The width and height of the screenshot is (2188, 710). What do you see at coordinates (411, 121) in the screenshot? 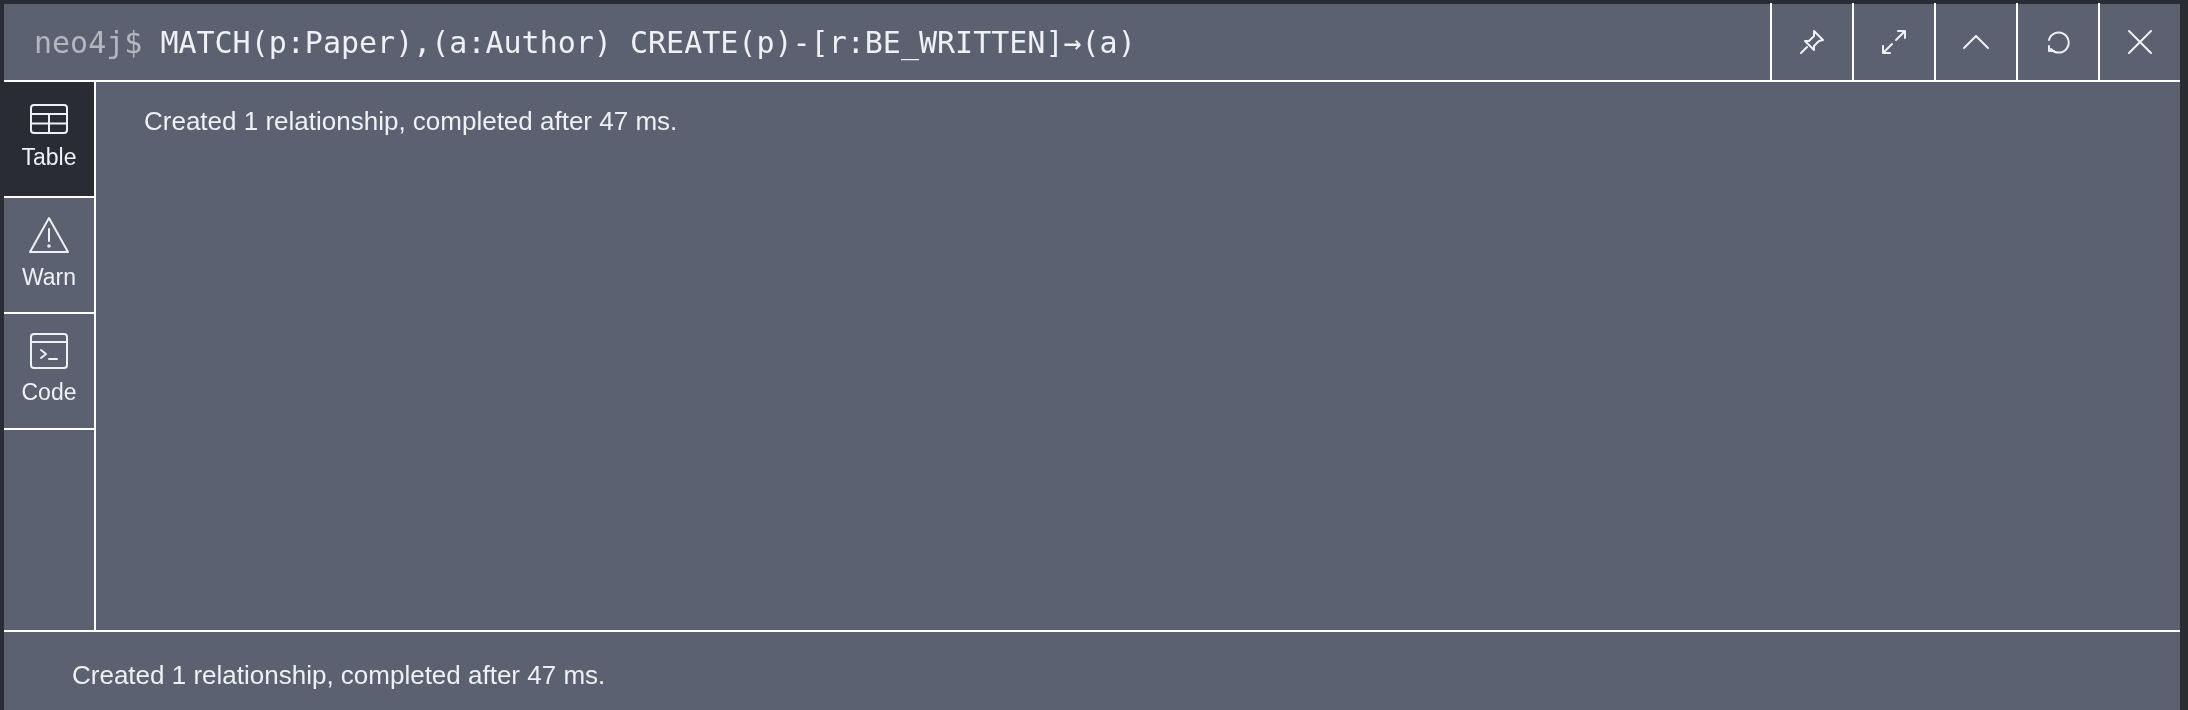
I see `result-message: Created 1 relationship, completed after 47 ms.` at bounding box center [411, 121].